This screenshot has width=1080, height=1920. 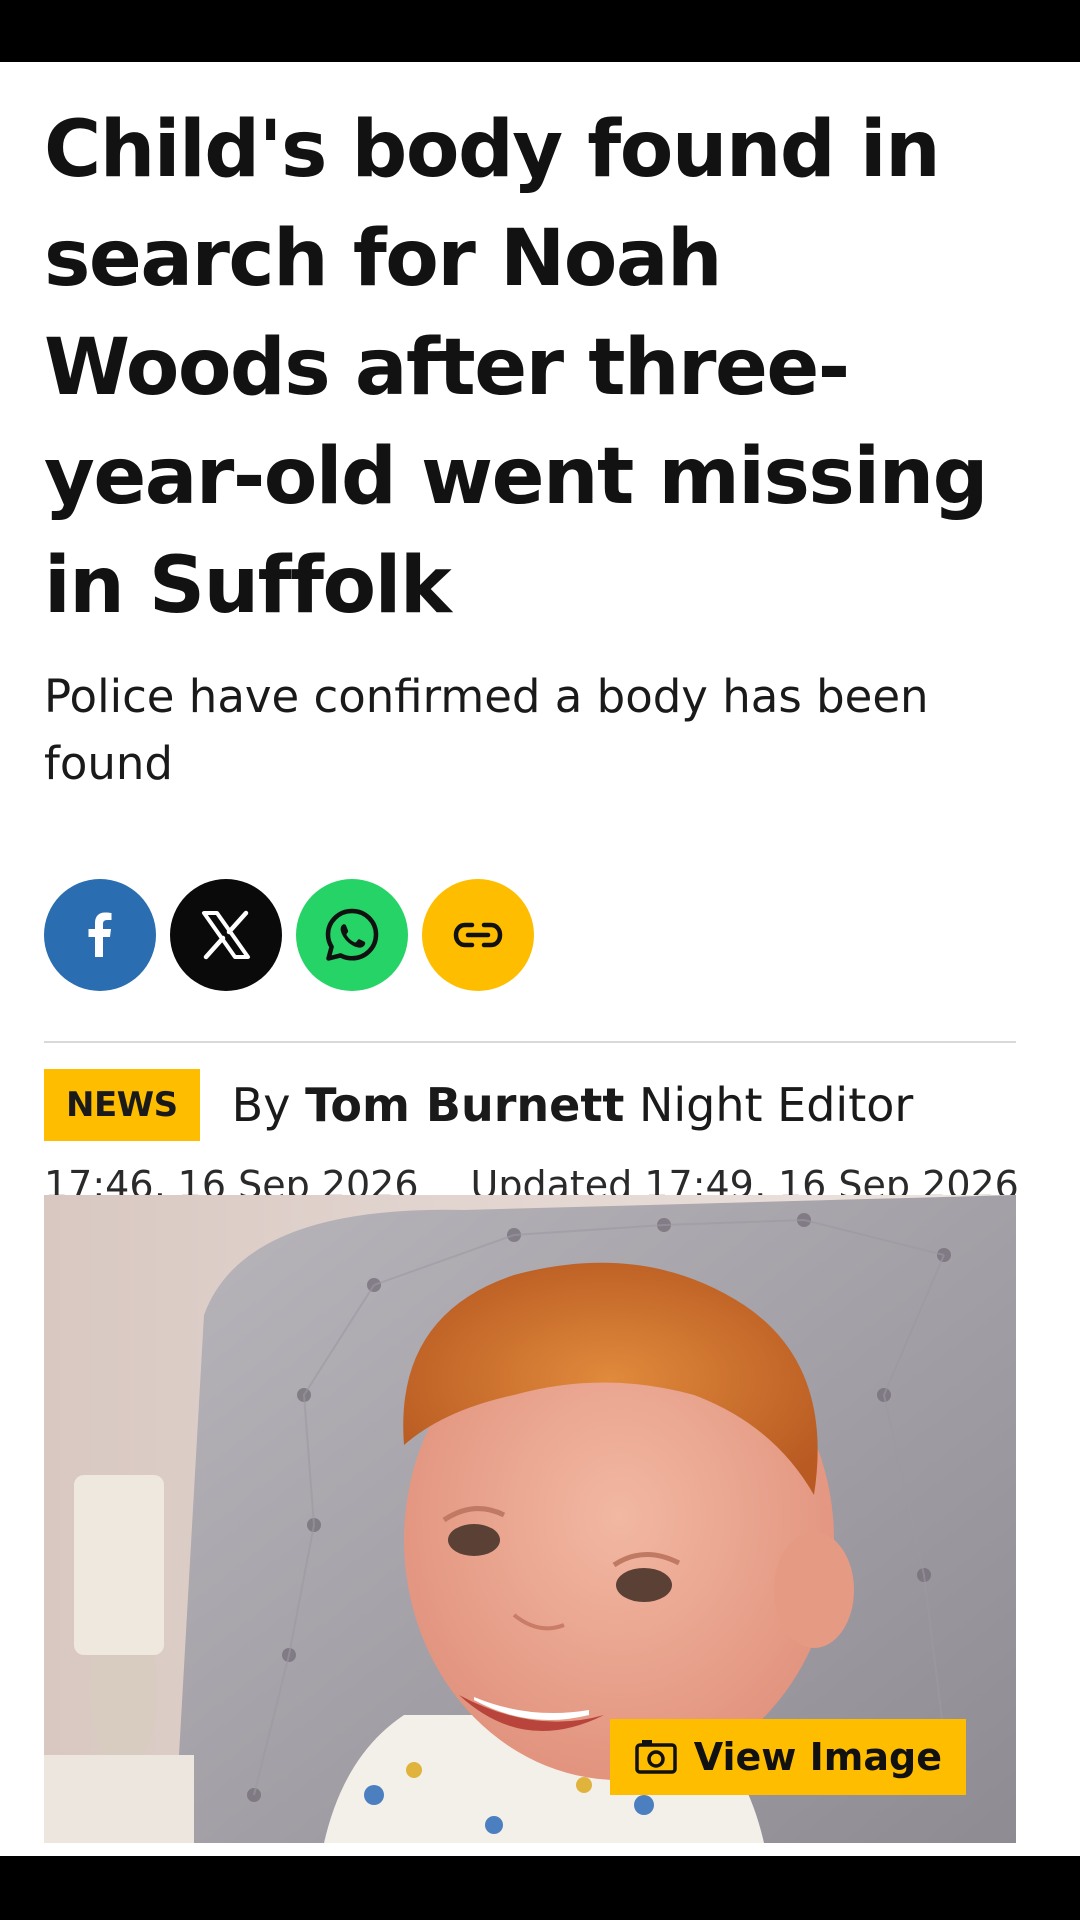 I want to click on status-bar, so click(x=540, y=31).